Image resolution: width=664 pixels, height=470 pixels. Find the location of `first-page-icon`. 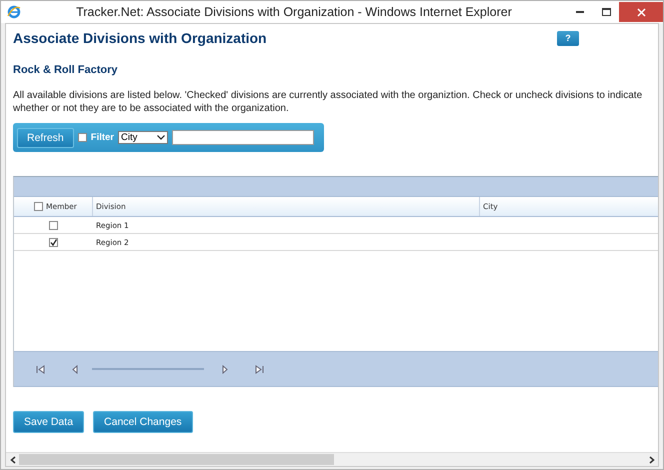

first-page-icon is located at coordinates (40, 369).